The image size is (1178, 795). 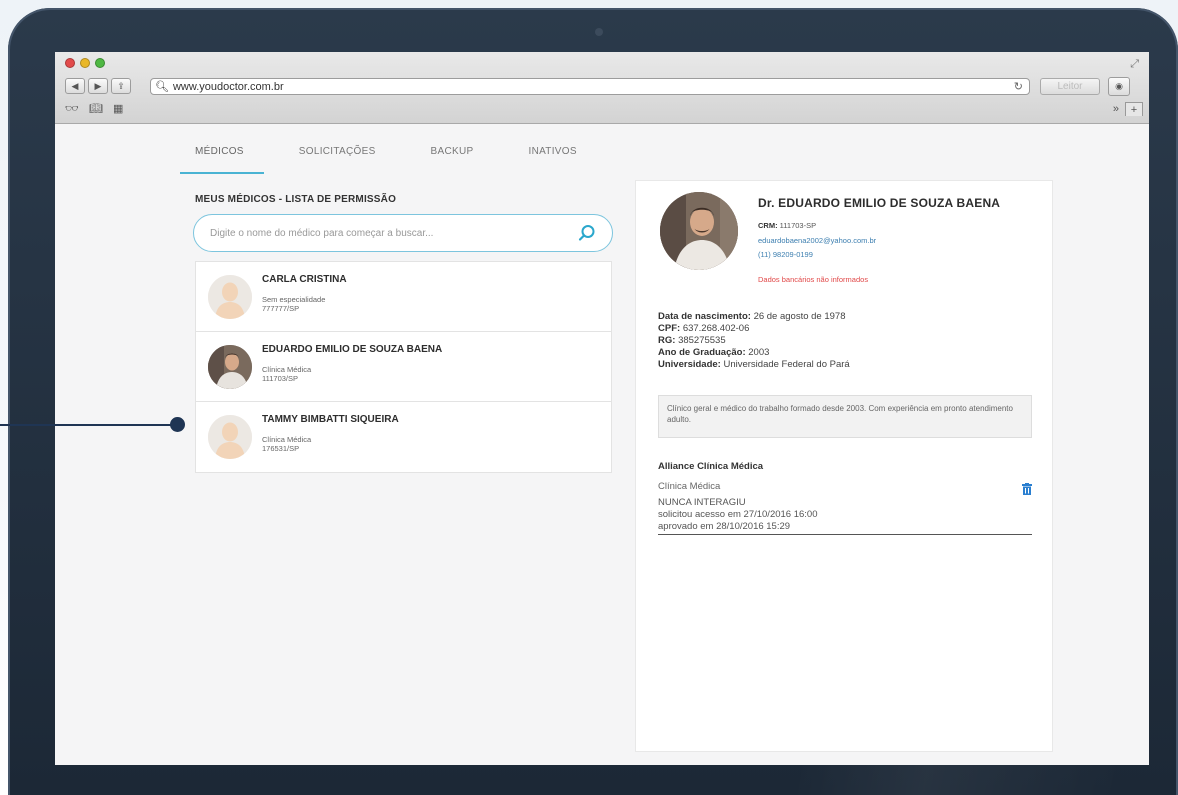 I want to click on birth-label: Data de nascimento:, so click(x=704, y=316).